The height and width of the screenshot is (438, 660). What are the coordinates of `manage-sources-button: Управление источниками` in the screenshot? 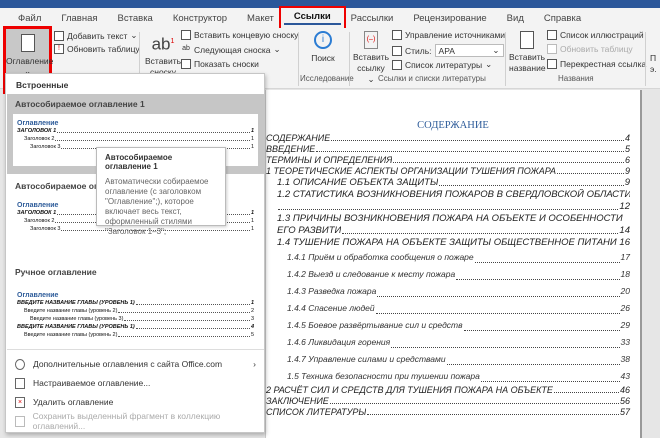 It's located at (448, 35).